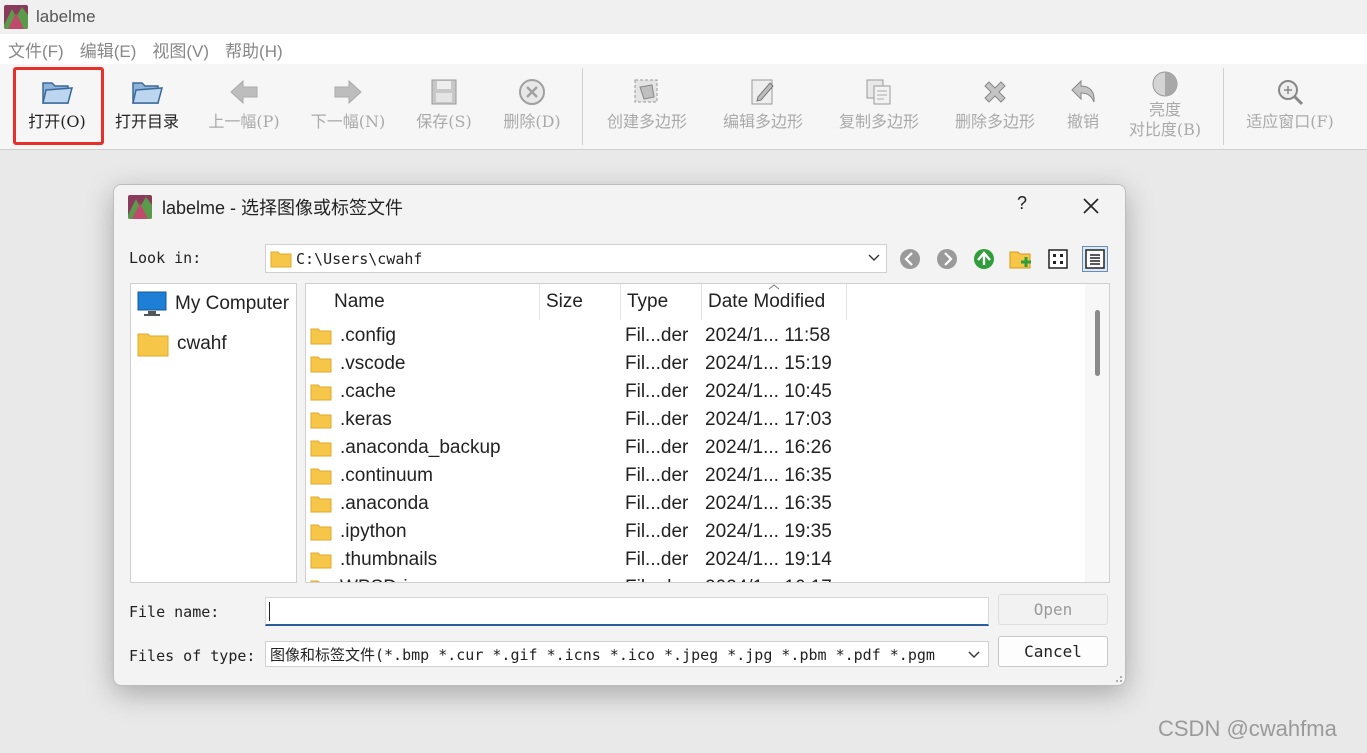 This screenshot has height=753, width=1367. Describe the element at coordinates (244, 106) in the screenshot. I see `prev-image-button: 上一幅(P)` at that location.